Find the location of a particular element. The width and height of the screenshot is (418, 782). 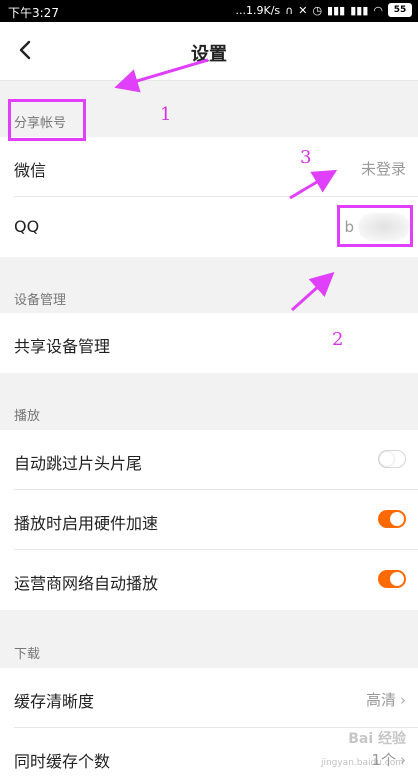

alarm-icon: ◷ is located at coordinates (317, 10).